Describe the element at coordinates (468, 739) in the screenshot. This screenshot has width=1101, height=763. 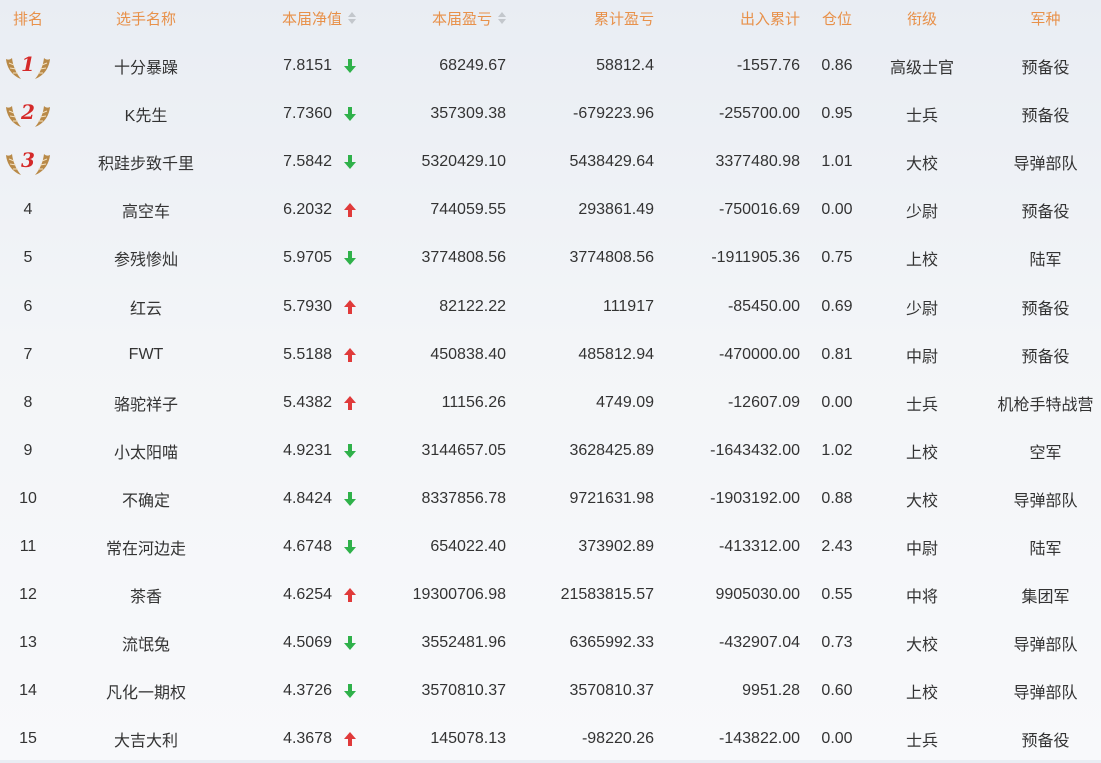
I see `period-pl: 145078.13` at that location.